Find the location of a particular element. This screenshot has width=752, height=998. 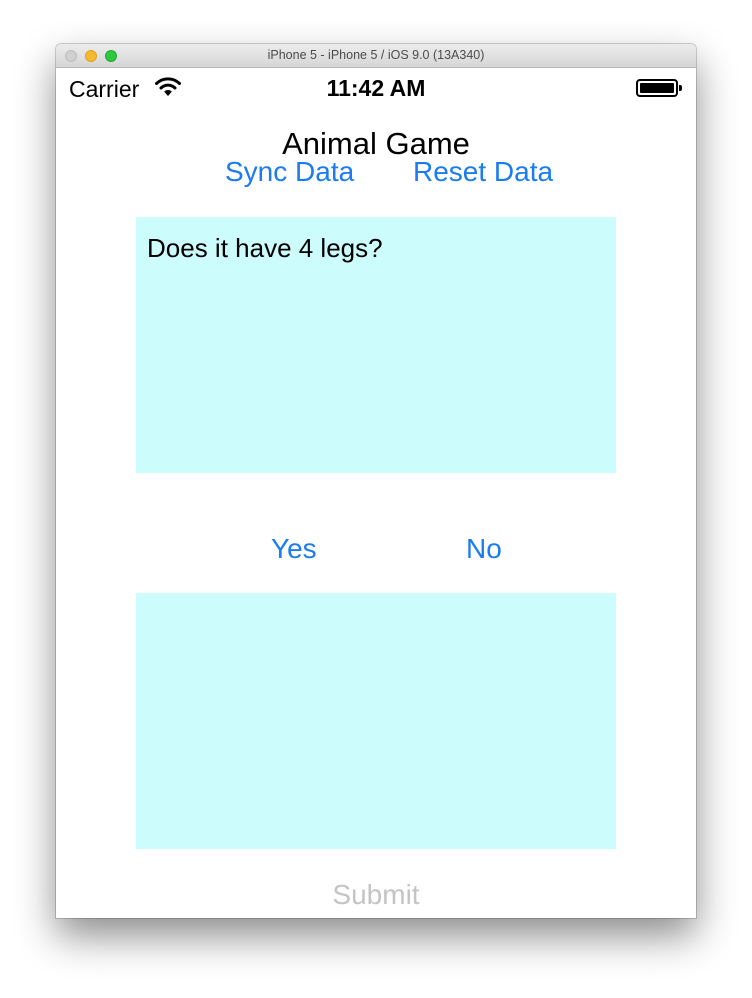

sync-data-button: Sync Data is located at coordinates (289, 172).